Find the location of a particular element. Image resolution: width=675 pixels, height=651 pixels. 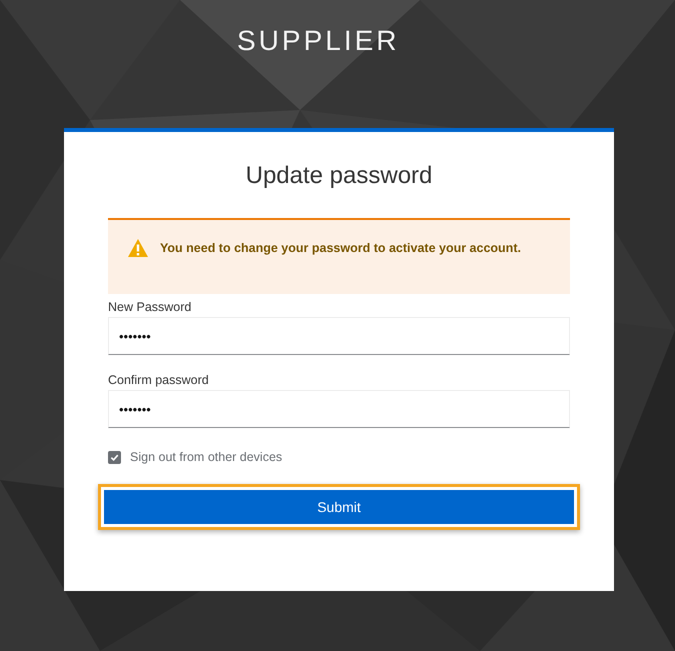

checkbox-label: Sign out from other devices is located at coordinates (206, 457).